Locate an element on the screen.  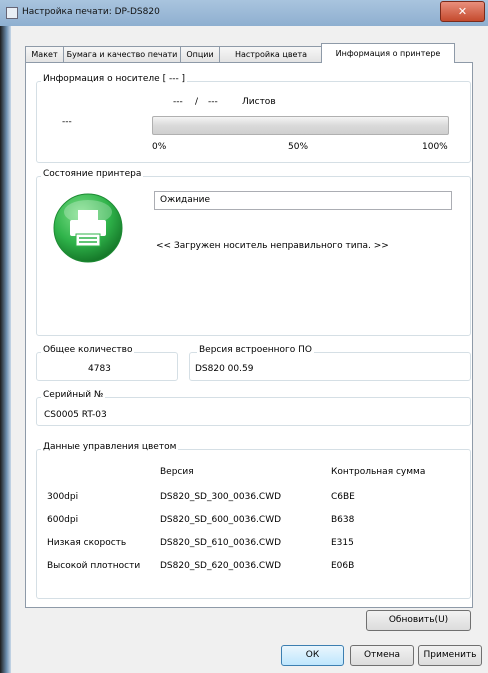
tab-color-settings: Настройка цвета is located at coordinates (271, 54).